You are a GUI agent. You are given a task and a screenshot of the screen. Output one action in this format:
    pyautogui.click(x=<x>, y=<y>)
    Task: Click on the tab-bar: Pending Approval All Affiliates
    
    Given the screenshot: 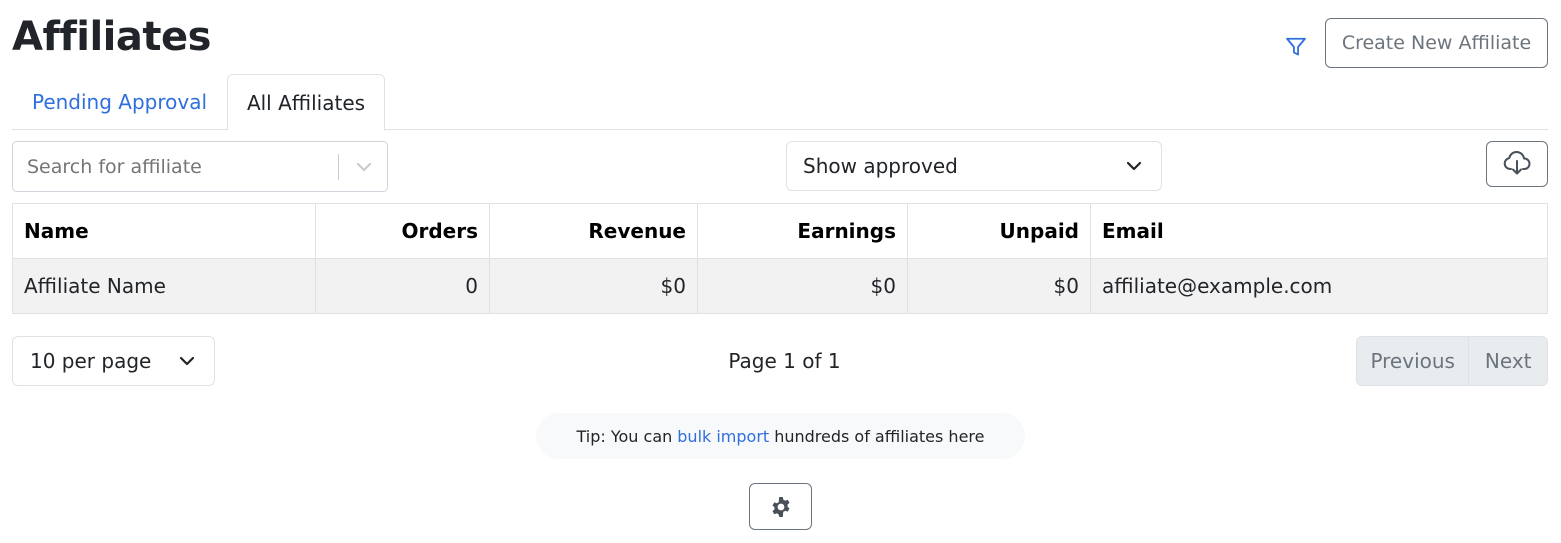 What is the action you would take?
    pyautogui.click(x=780, y=102)
    